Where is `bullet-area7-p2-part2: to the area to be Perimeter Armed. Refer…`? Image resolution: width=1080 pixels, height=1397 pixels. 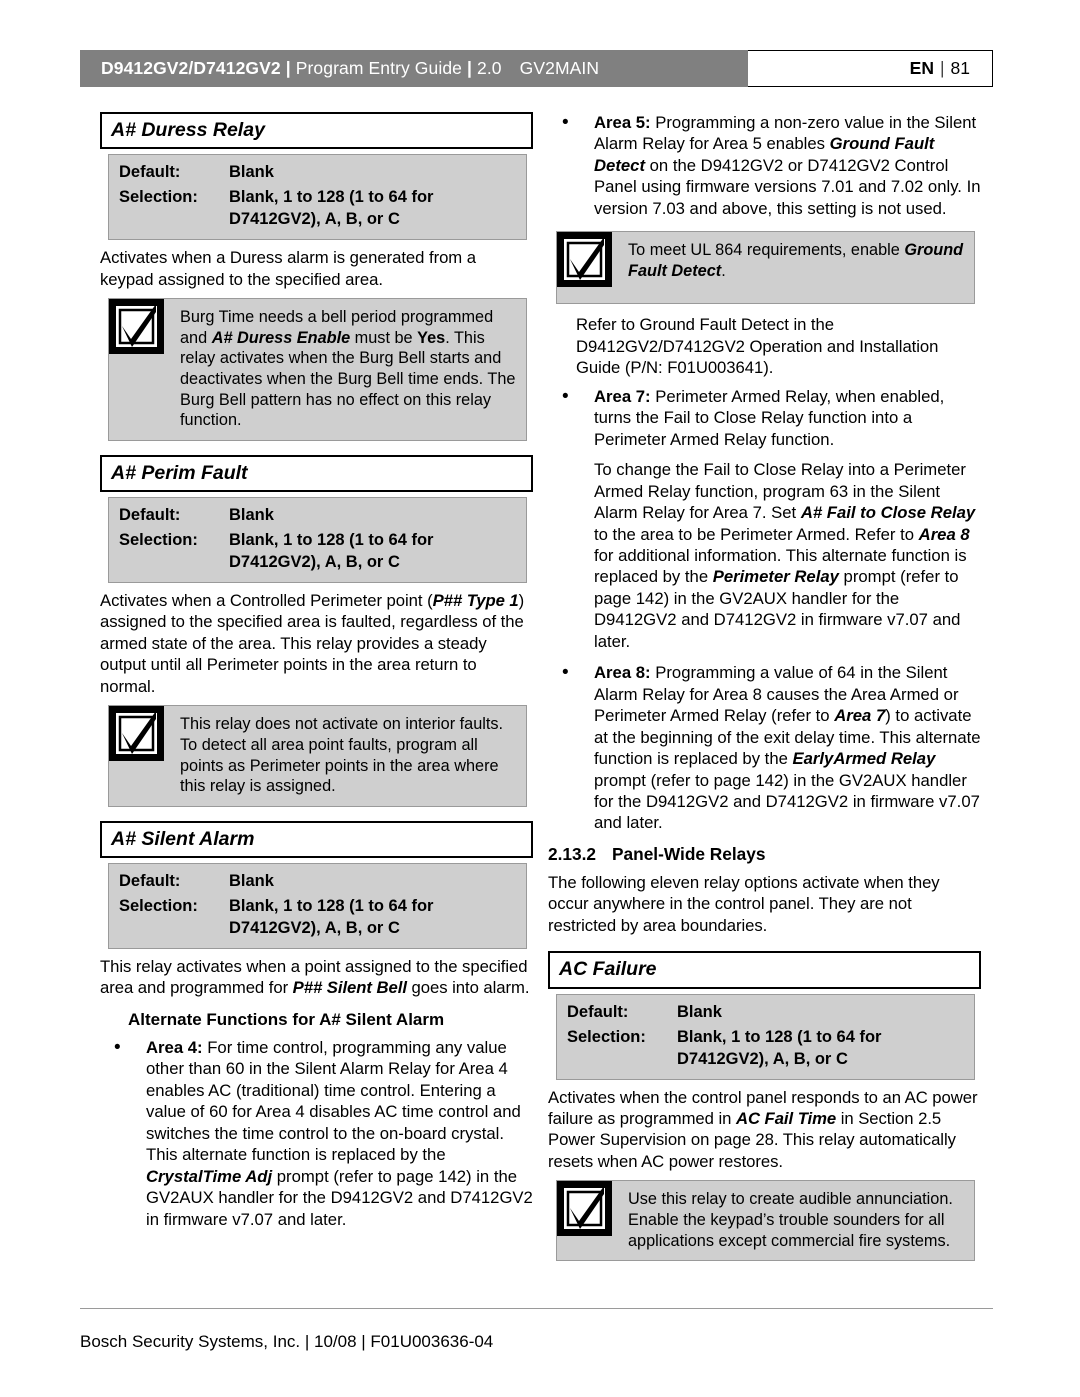
bullet-area7-p2-part2: to the area to be Perimeter Armed. Refer… is located at coordinates (756, 534).